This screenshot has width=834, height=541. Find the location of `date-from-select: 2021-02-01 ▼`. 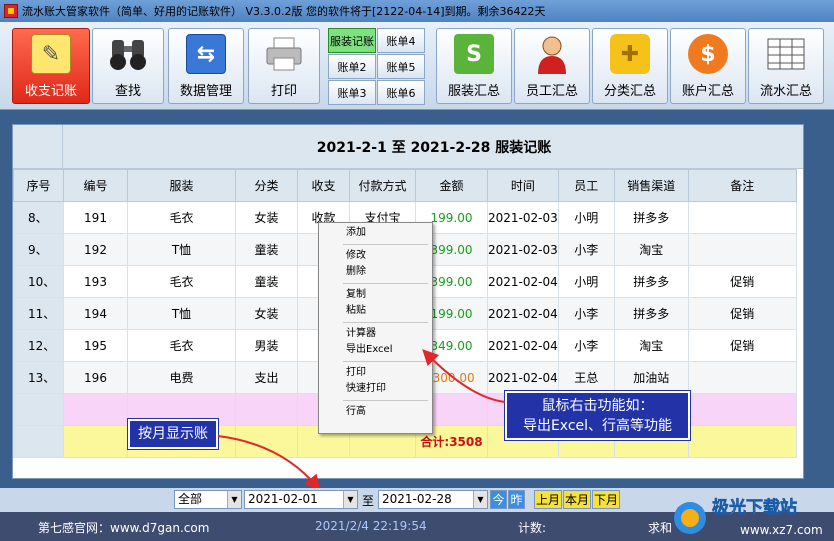

date-from-select: 2021-02-01 ▼ is located at coordinates (301, 499).